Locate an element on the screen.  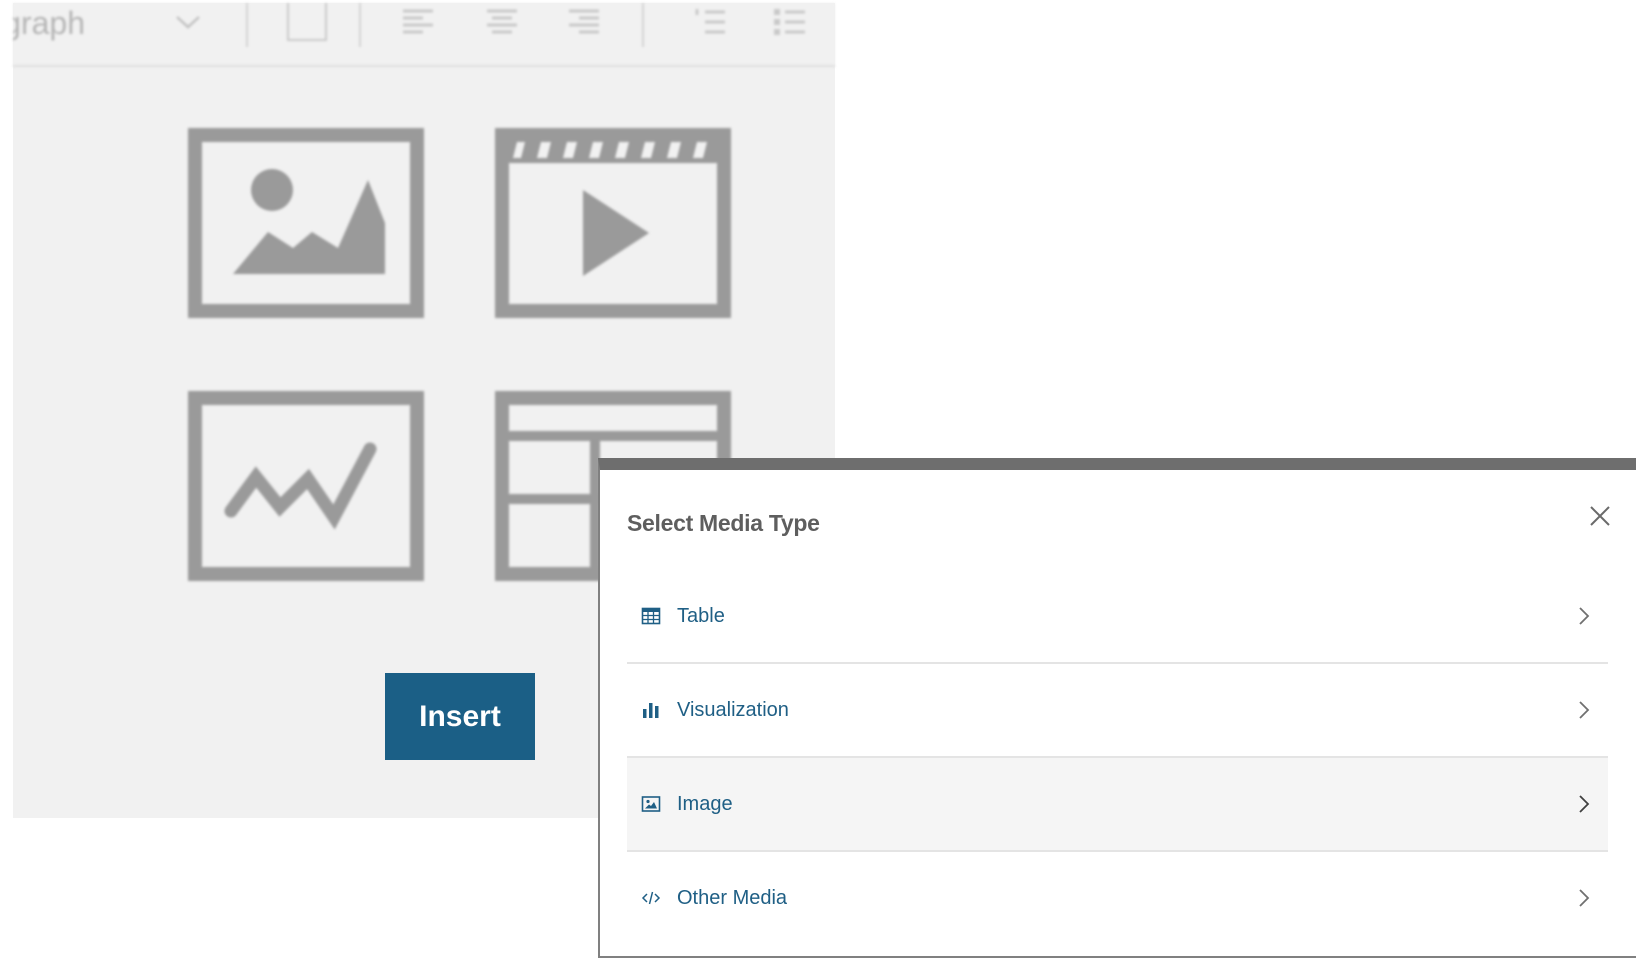
chevron-down-icon is located at coordinates (188, 22).